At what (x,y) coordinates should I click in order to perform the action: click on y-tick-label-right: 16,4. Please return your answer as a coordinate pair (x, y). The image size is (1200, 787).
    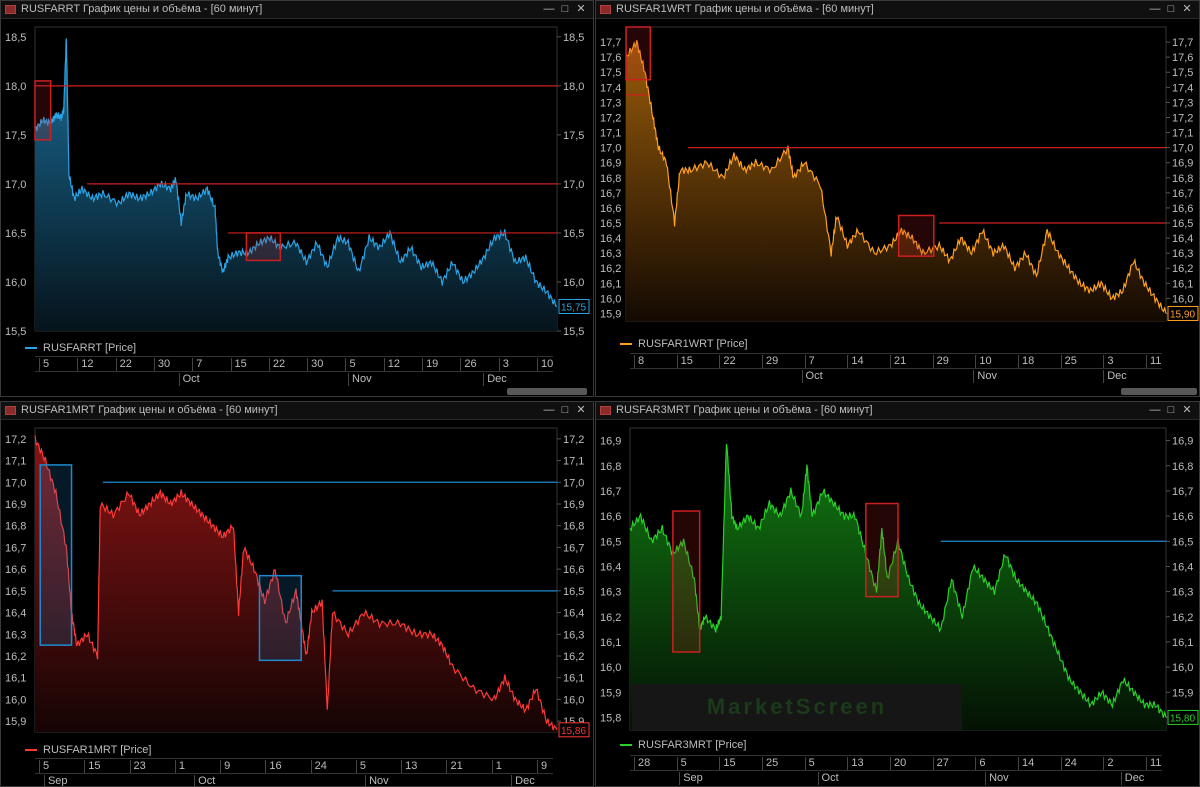
    Looking at the image, I should click on (1182, 239).